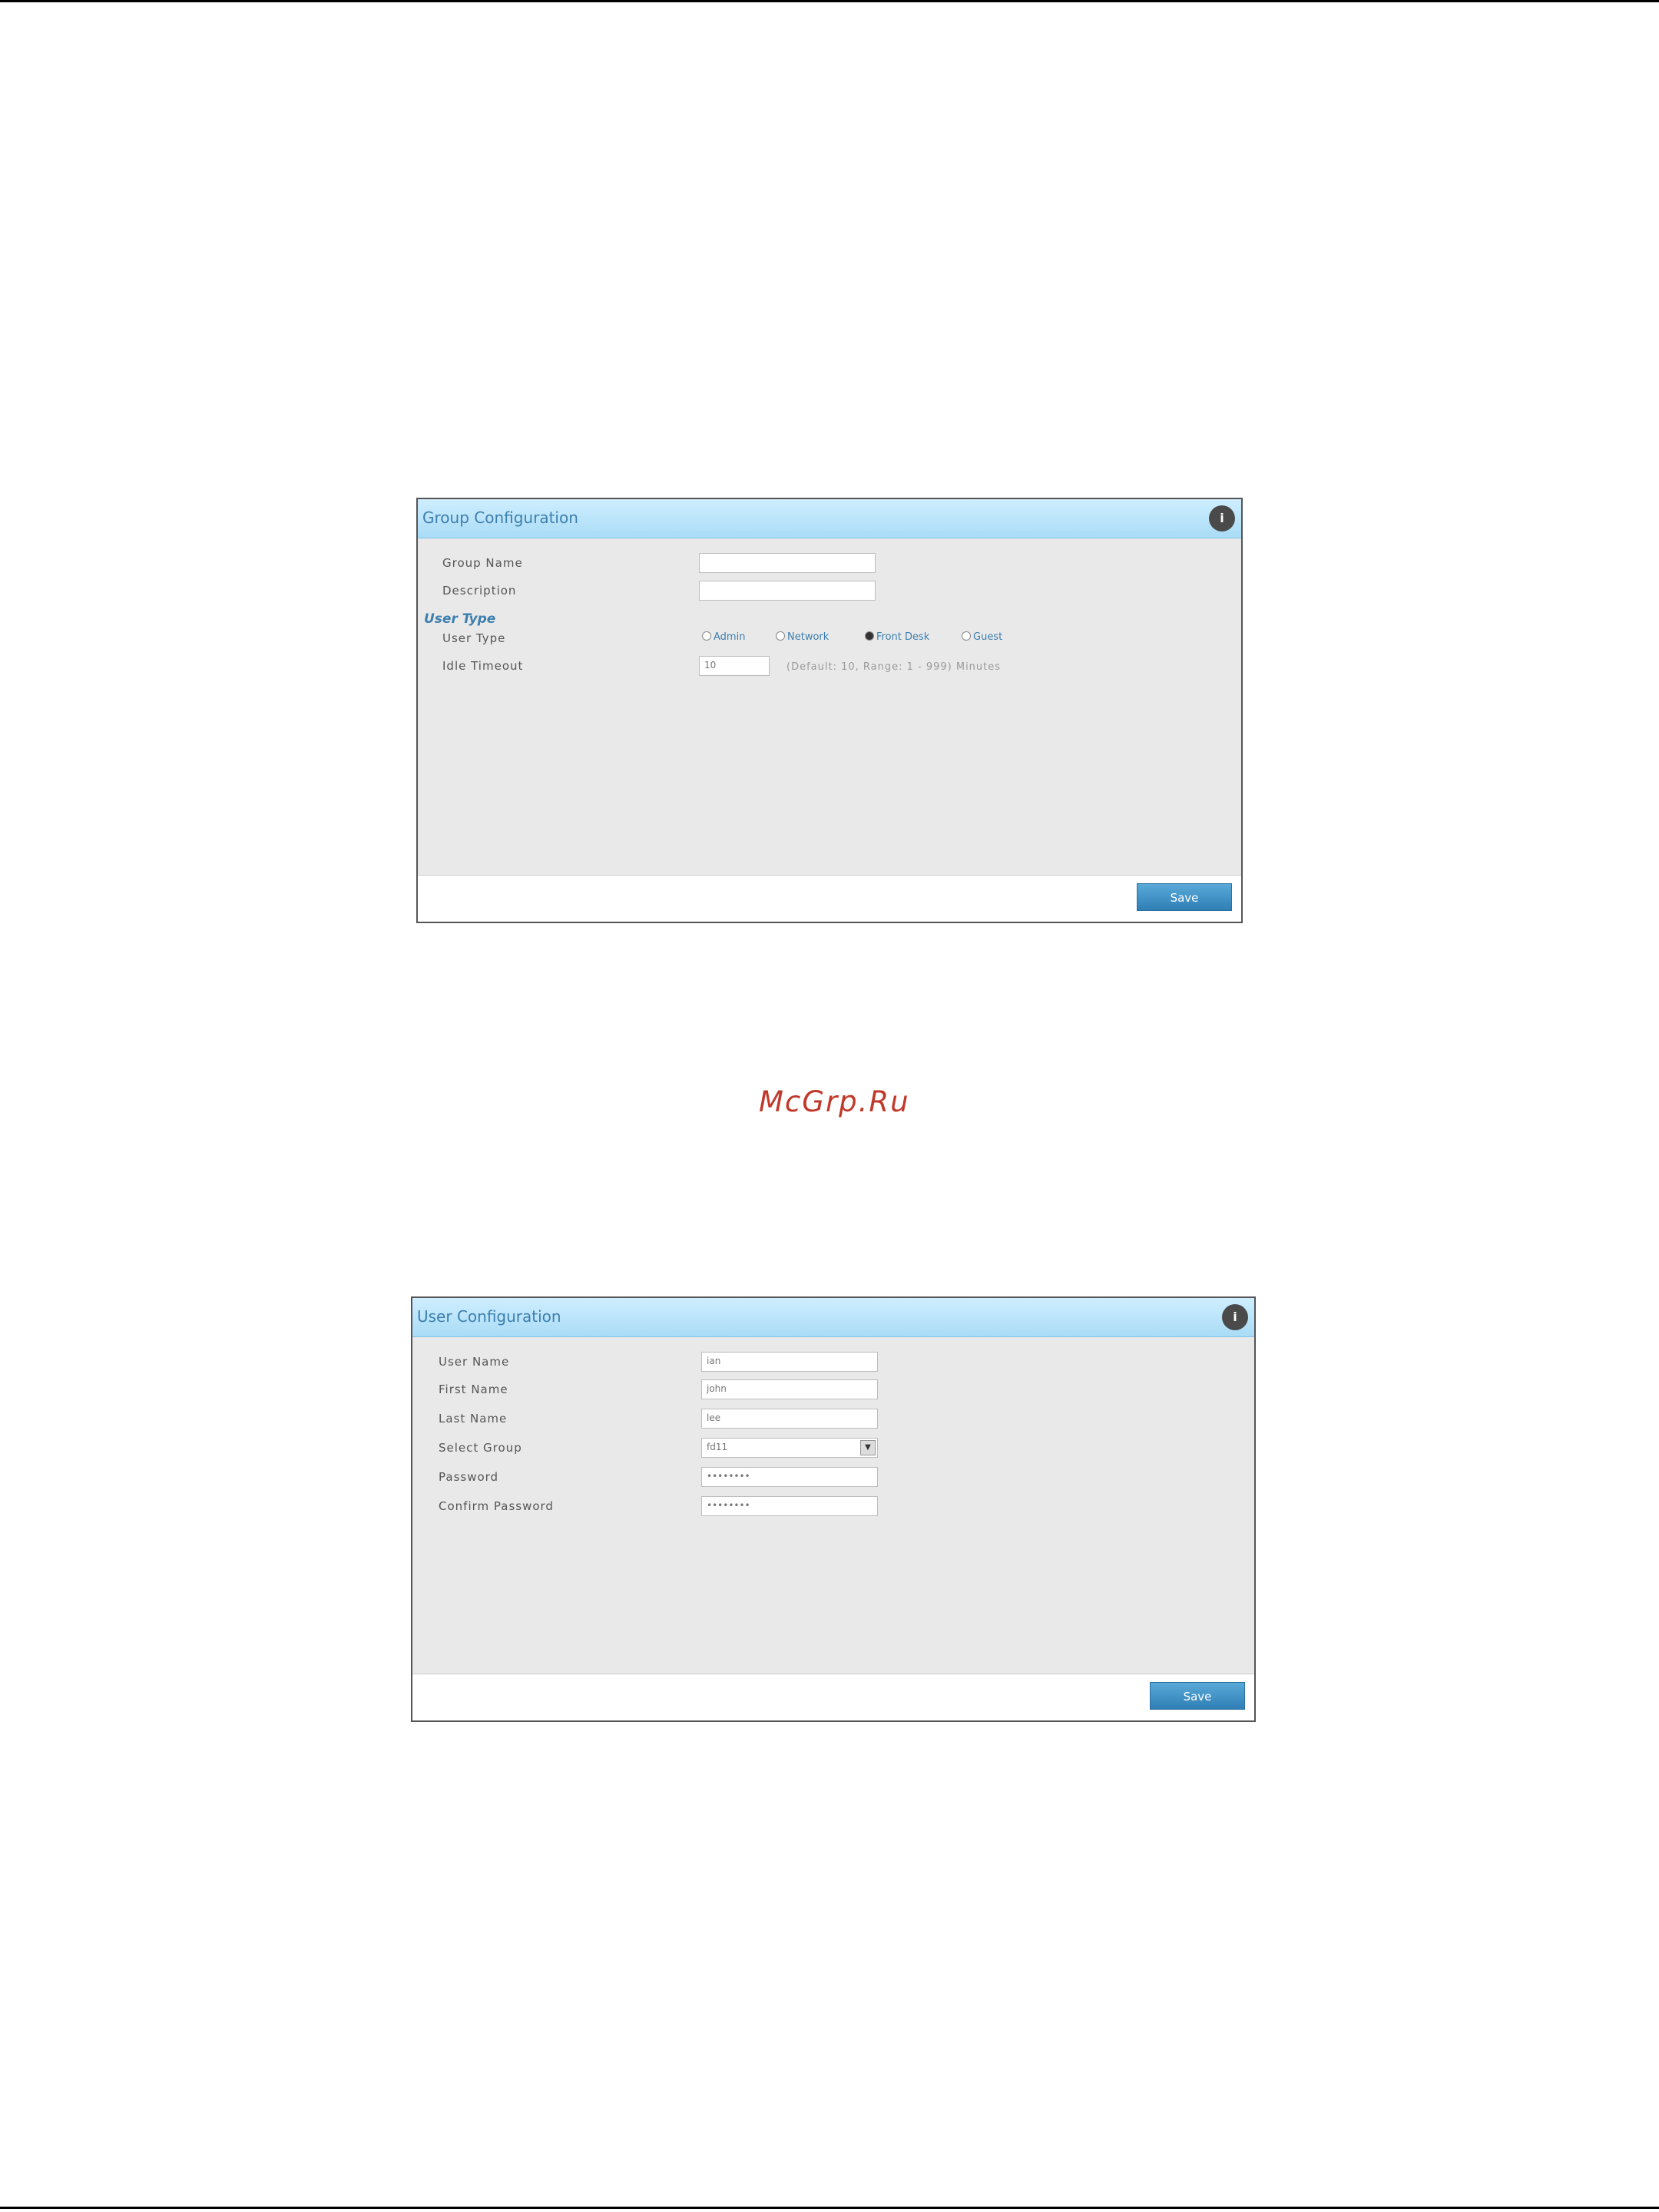  I want to click on last-name-label: Last Name, so click(474, 1419).